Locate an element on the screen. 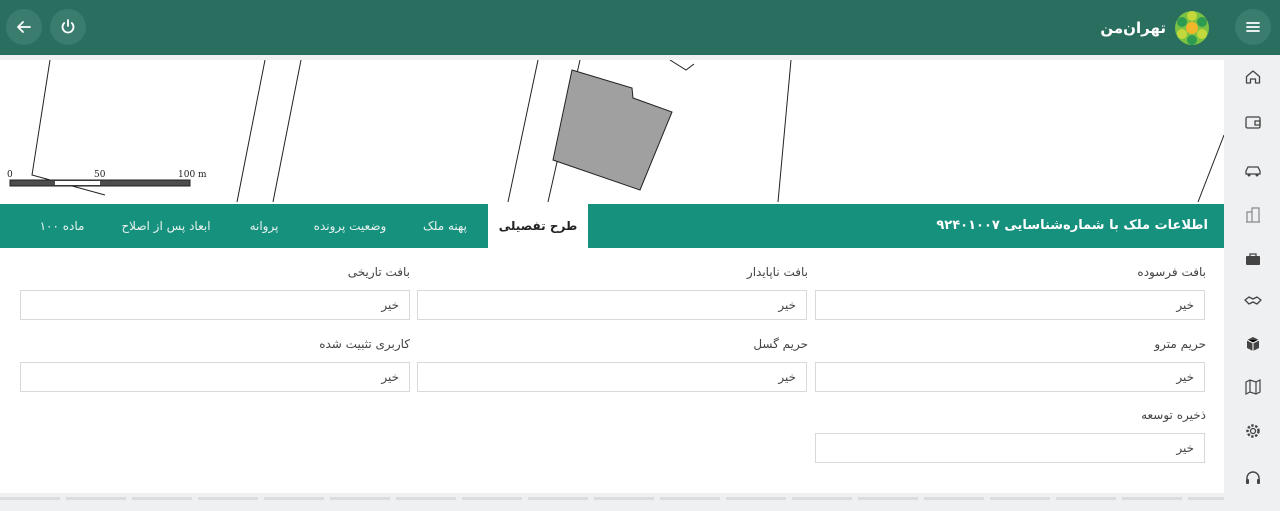  field-label-unstable-texture: بافت ناپایدار is located at coordinates (777, 272).